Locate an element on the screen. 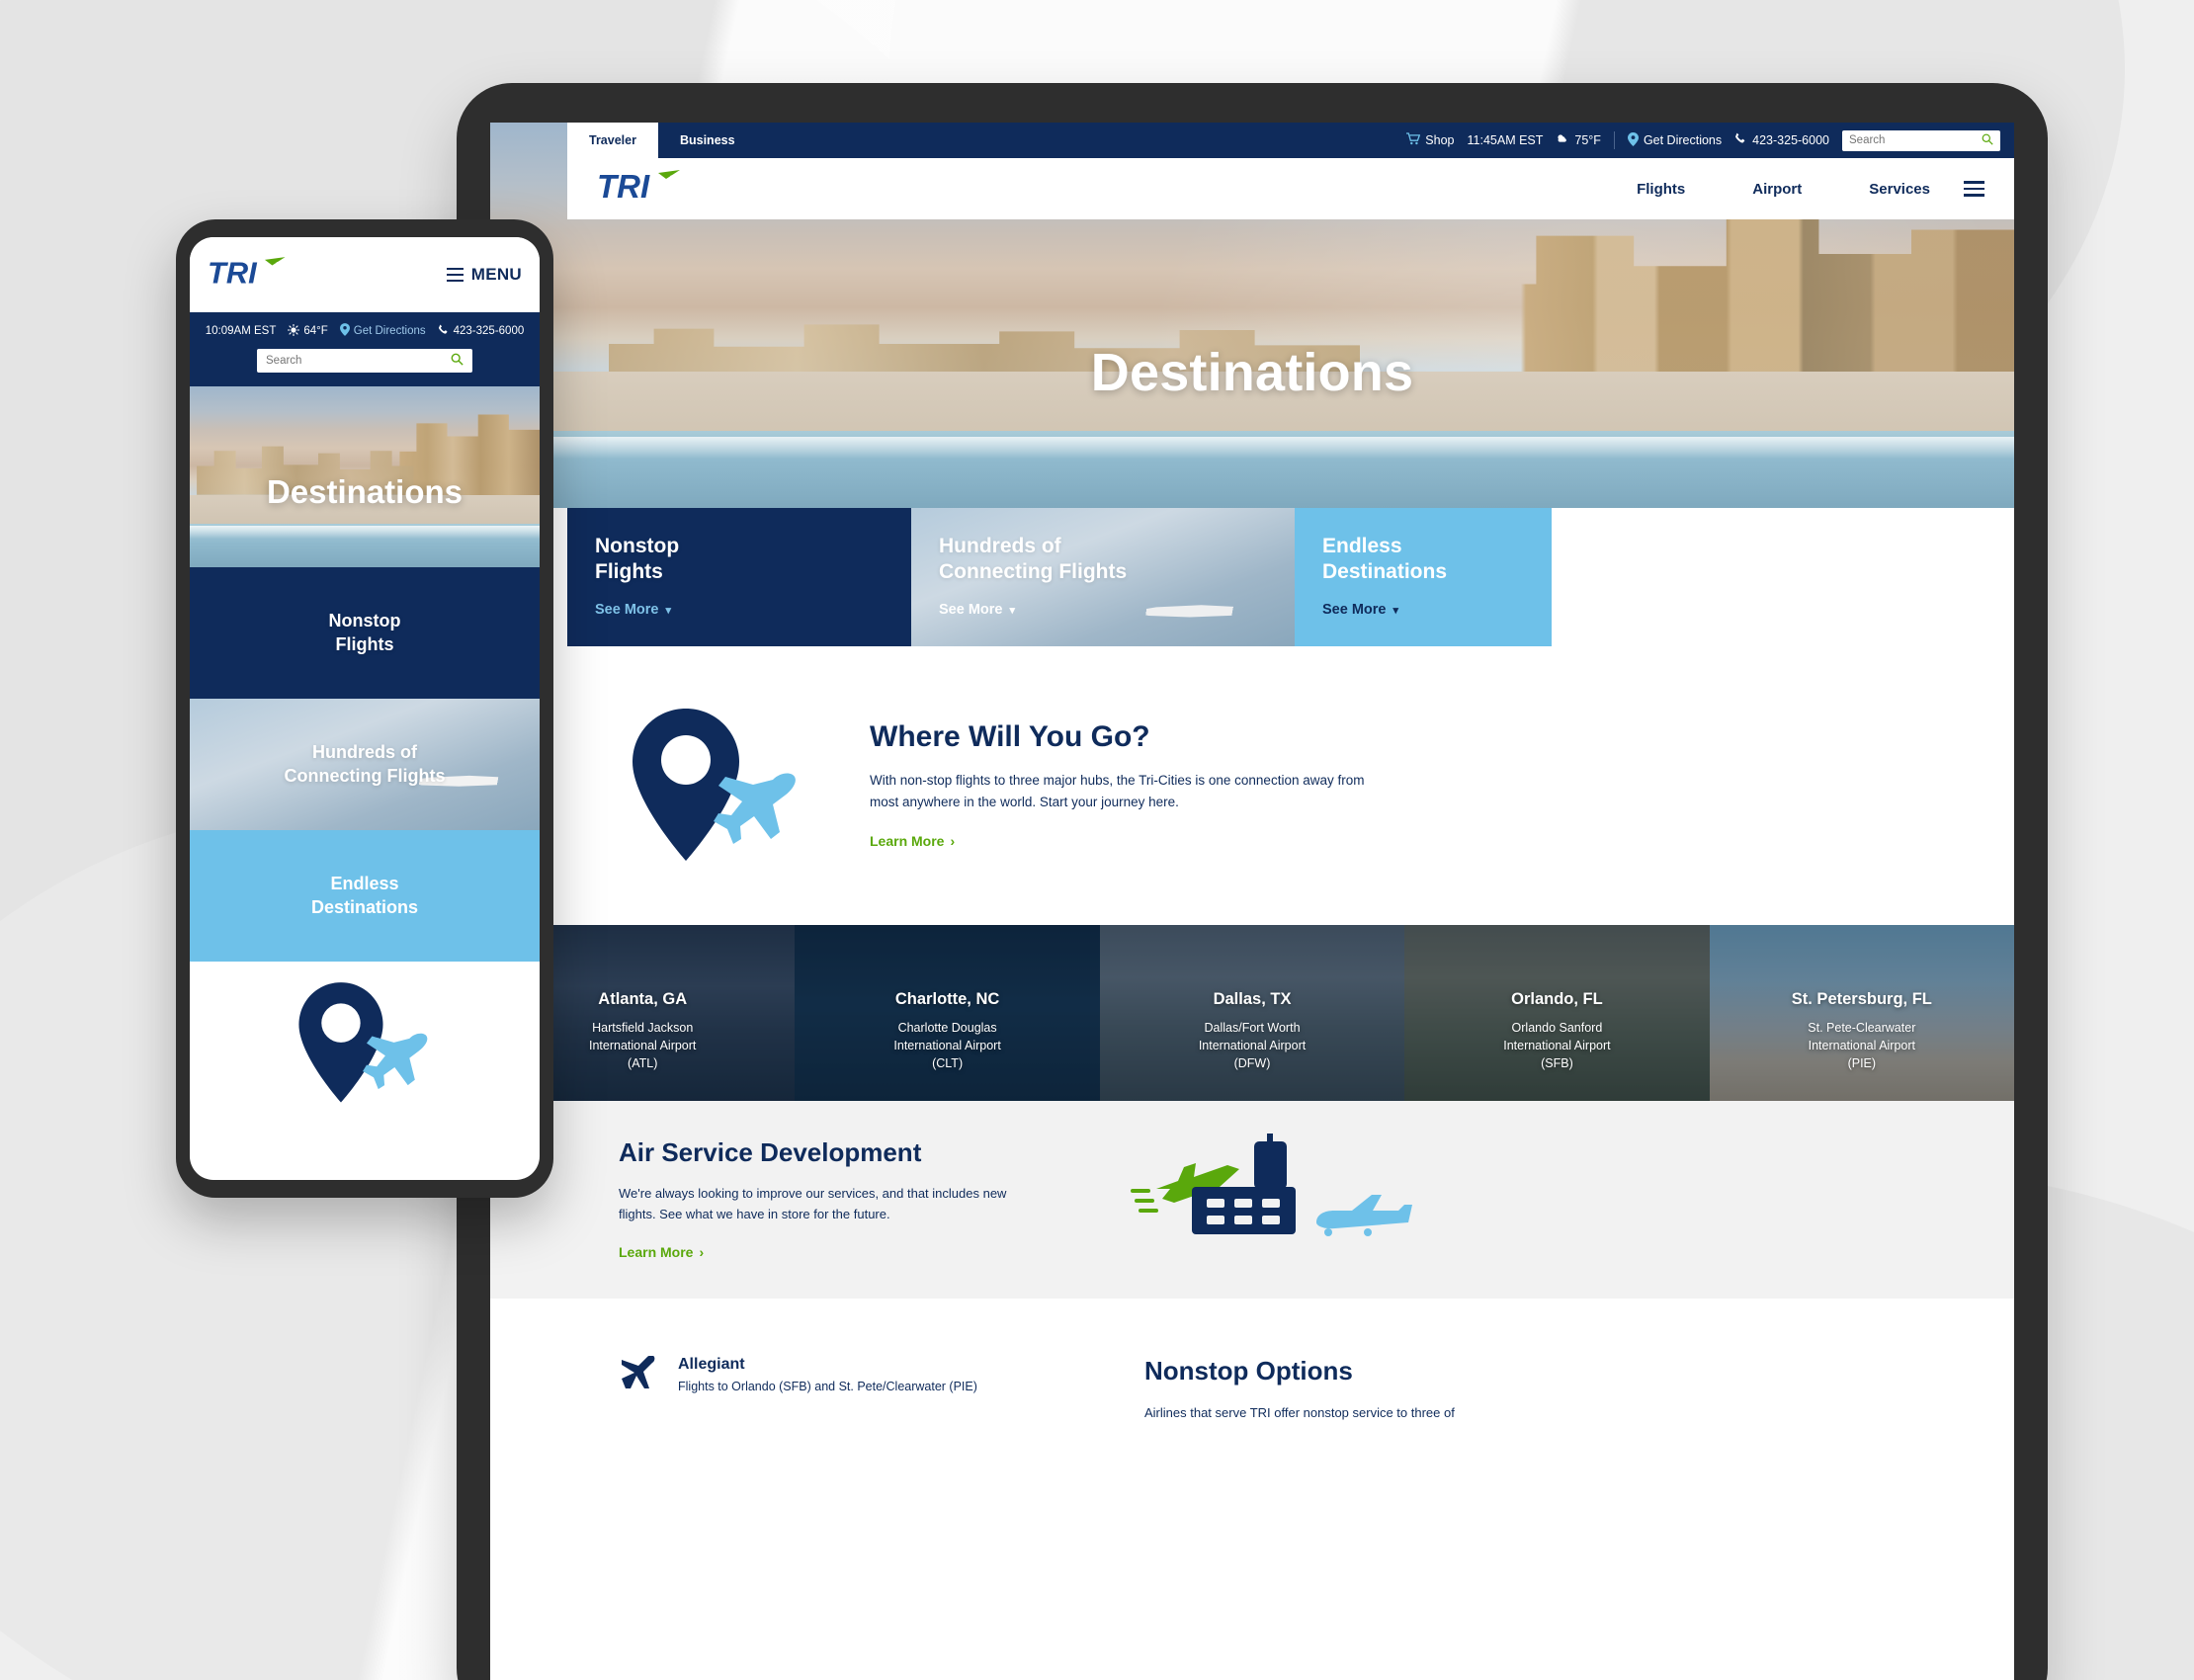  card-title: Nonstop Flights is located at coordinates (364, 632).